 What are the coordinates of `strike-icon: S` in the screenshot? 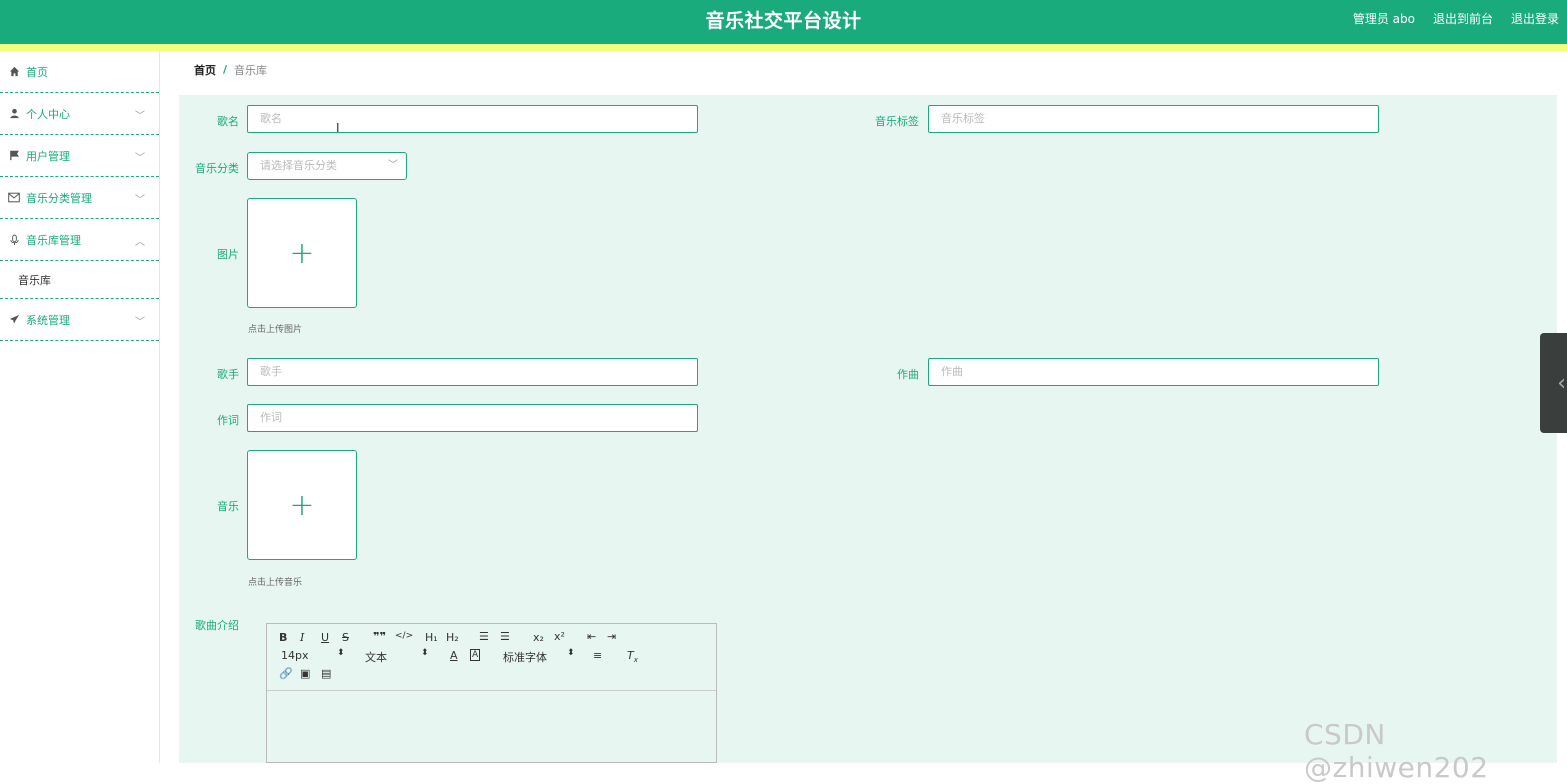 It's located at (345, 637).